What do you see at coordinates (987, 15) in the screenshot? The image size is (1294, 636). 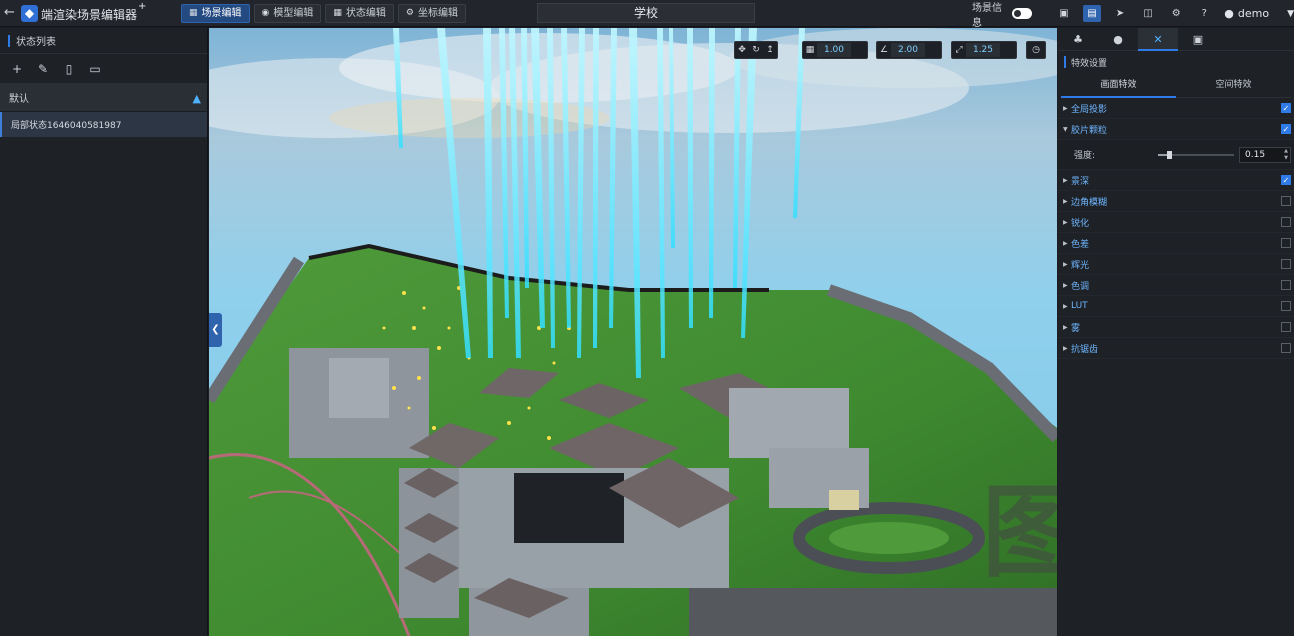 I see `scene-info-label: 场景信息` at bounding box center [987, 15].